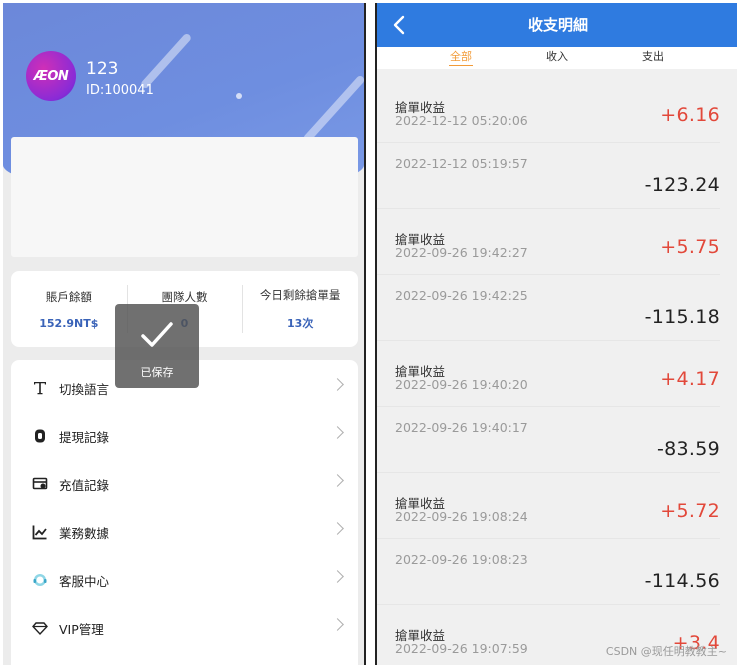 The image size is (737, 665). I want to click on transaction-date: 2022-12-12 05:19:57, so click(461, 163).